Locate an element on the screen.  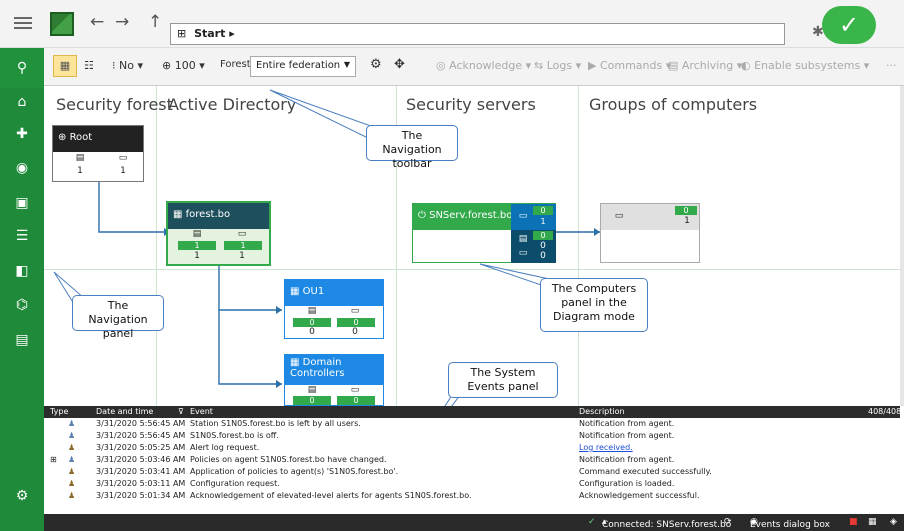
snserv-srv-top: 0 is located at coordinates (543, 235).